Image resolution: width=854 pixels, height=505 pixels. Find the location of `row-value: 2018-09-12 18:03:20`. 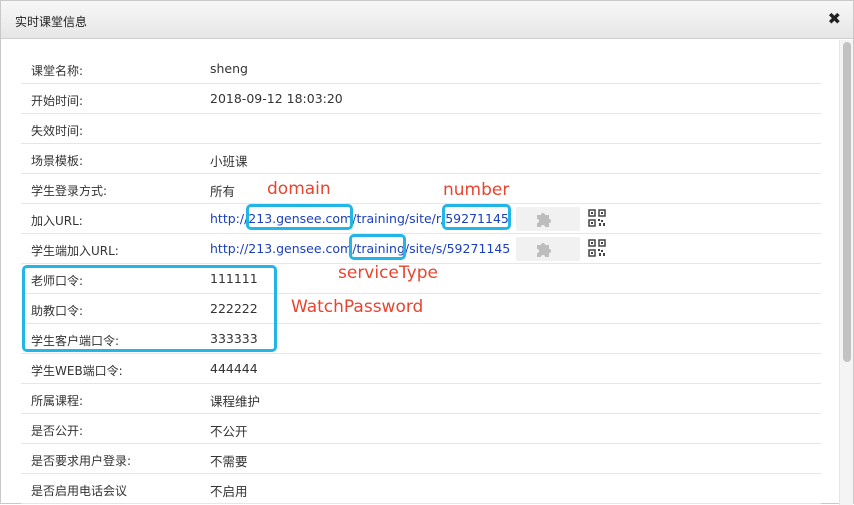

row-value: 2018-09-12 18:03:20 is located at coordinates (276, 98).